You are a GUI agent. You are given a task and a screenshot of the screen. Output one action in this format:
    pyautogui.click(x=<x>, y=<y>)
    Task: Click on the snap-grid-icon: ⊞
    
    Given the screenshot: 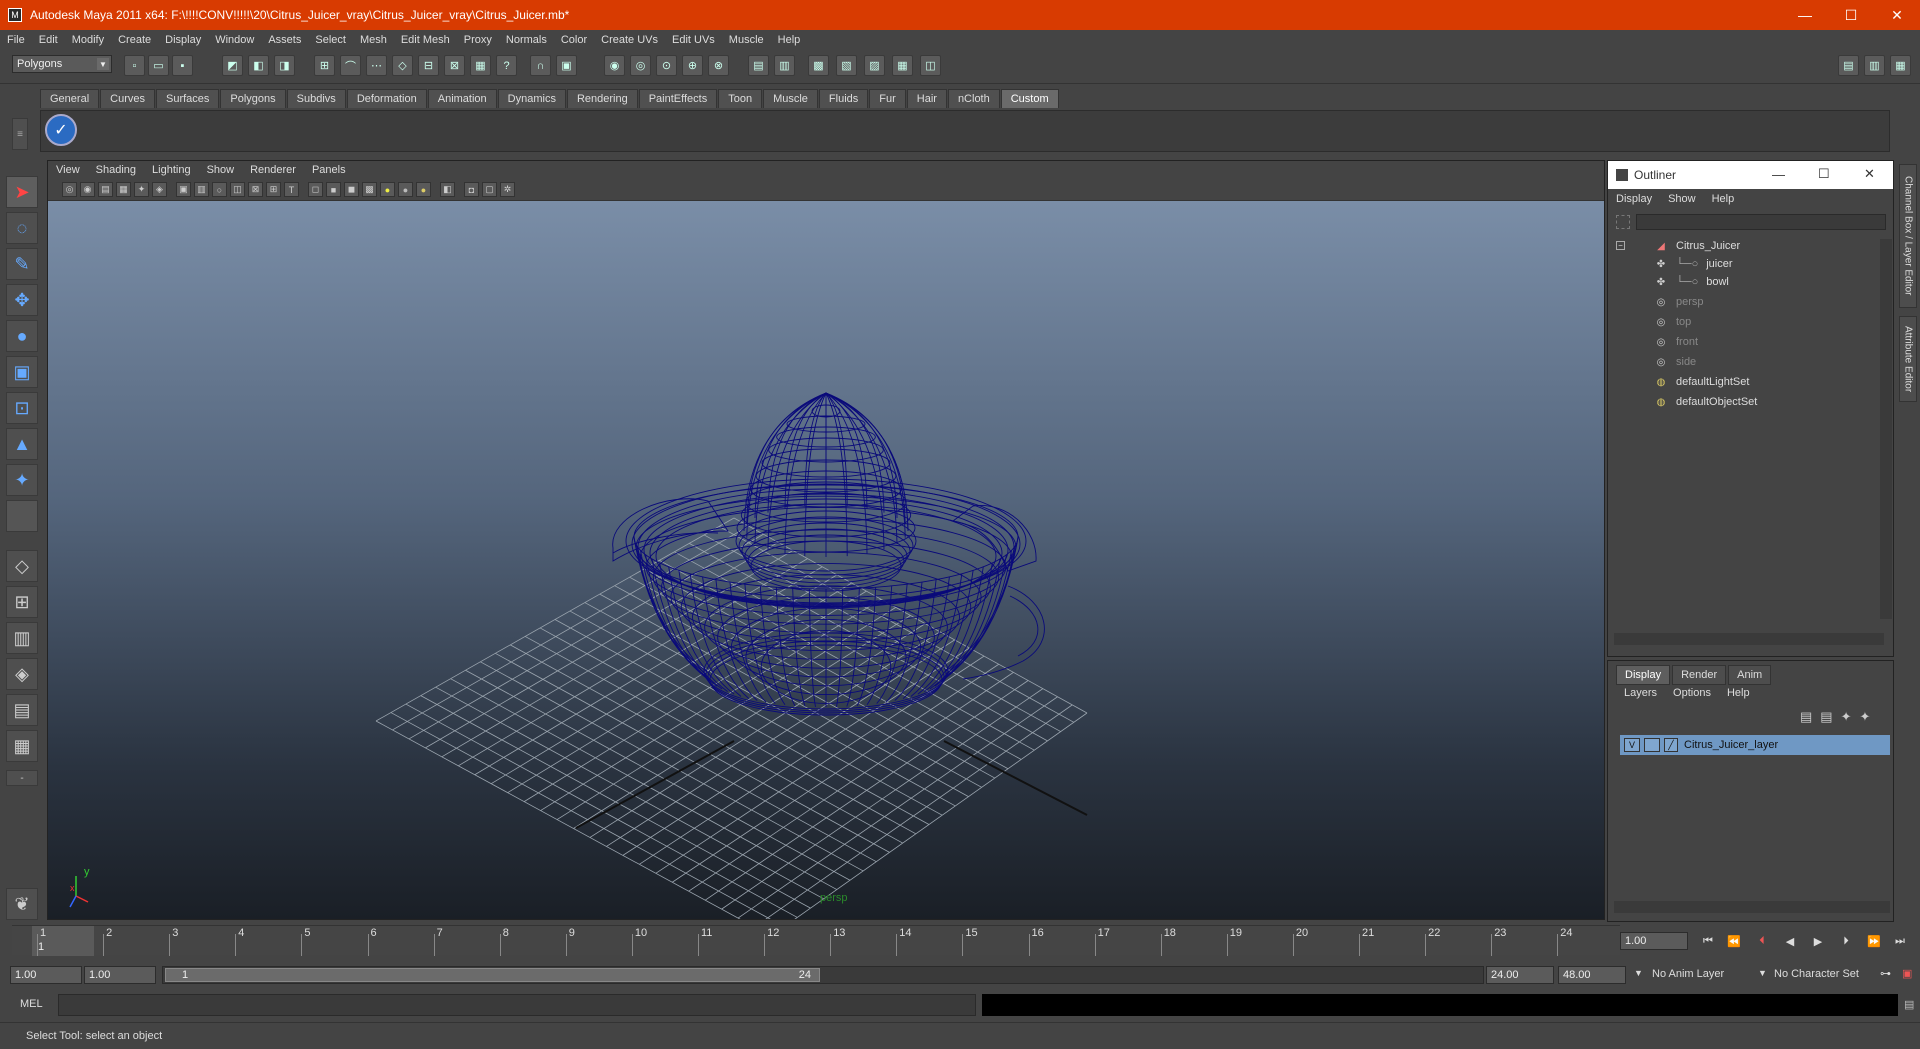 What is the action you would take?
    pyautogui.click(x=324, y=65)
    